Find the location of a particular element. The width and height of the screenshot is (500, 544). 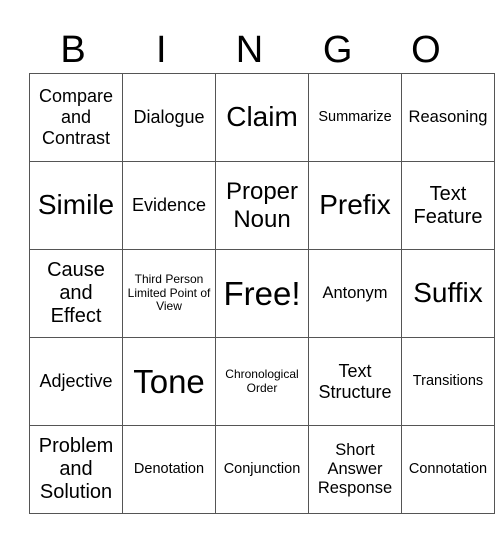

header-letter-b: B is located at coordinates (73, 50).